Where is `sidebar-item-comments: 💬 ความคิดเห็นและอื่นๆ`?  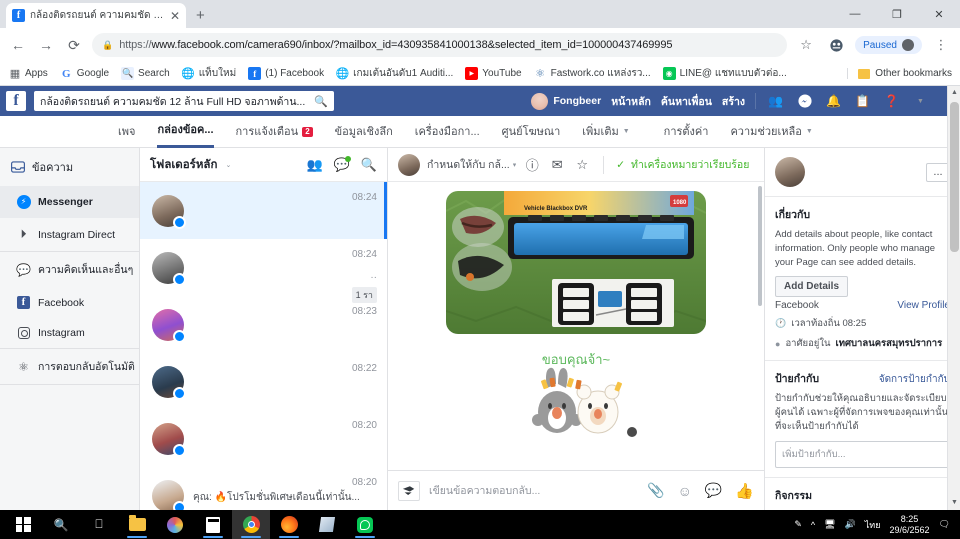 sidebar-item-comments: 💬 ความคิดเห็นและอื่นๆ is located at coordinates (69, 269).